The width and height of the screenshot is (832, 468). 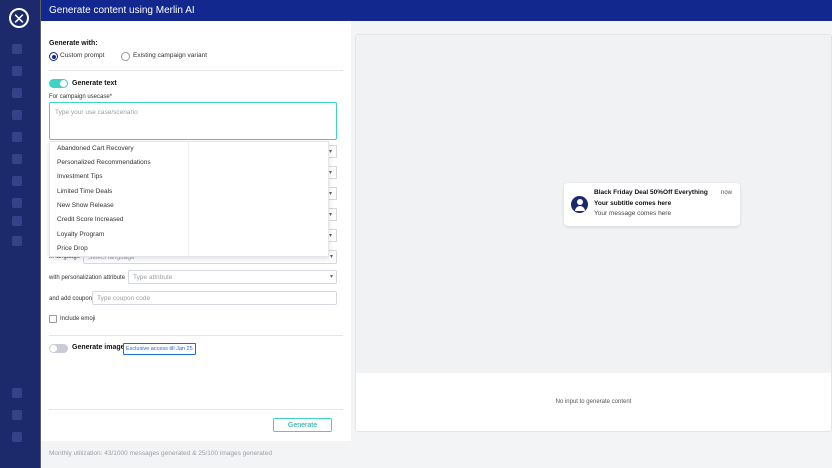 I want to click on usecase-label: For campaign usecase*, so click(x=81, y=97).